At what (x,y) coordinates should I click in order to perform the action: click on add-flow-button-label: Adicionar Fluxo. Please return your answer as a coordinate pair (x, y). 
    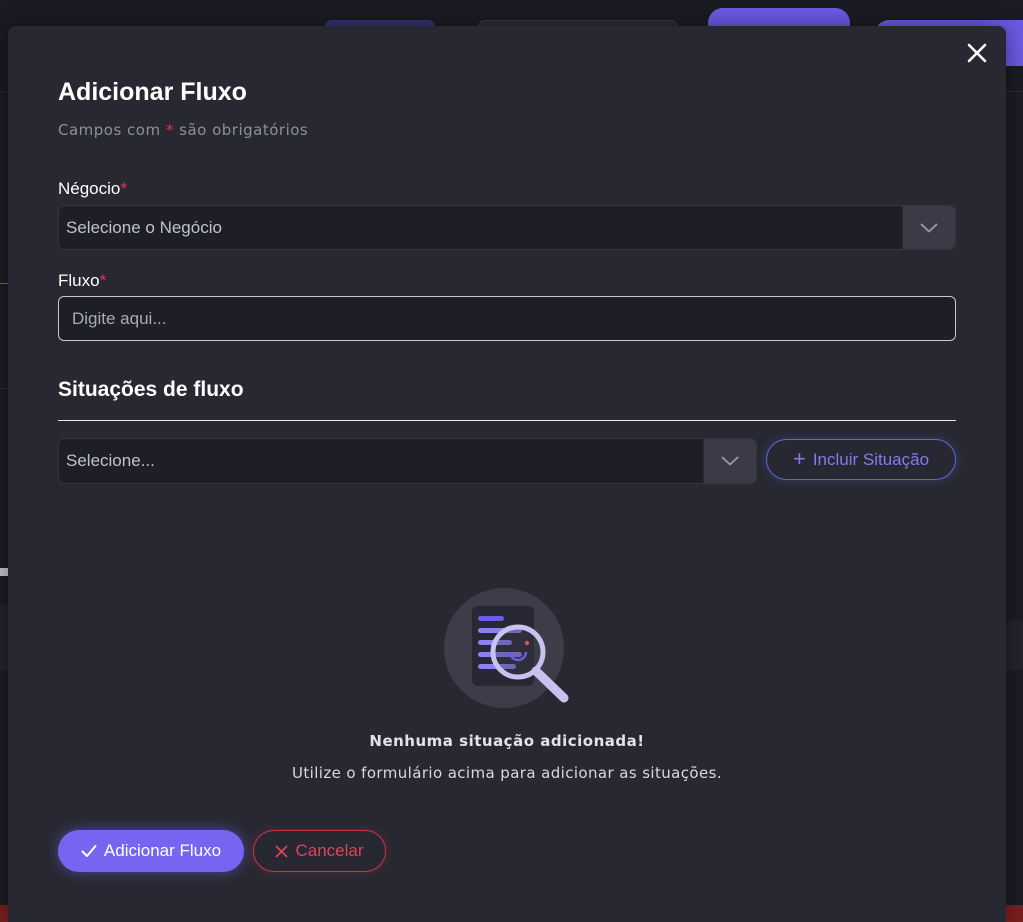
    Looking at the image, I should click on (162, 850).